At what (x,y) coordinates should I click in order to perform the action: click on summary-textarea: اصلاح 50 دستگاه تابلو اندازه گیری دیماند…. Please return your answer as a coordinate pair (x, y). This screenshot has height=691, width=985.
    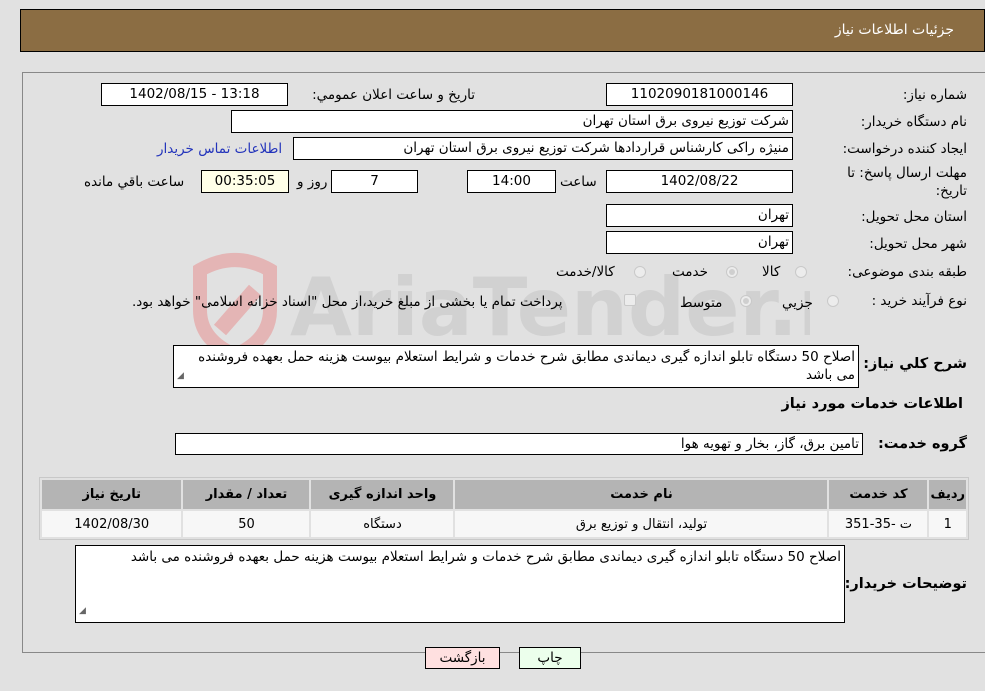
    Looking at the image, I should click on (516, 366).